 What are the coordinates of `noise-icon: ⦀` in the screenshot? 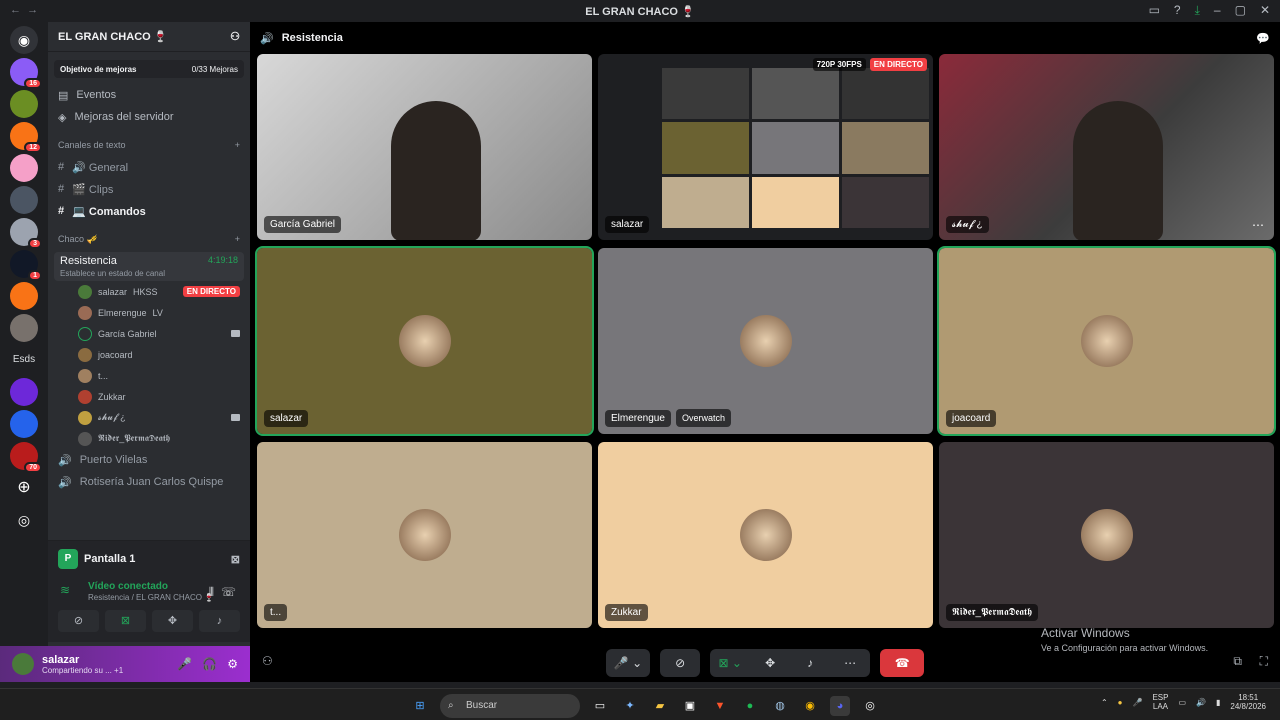 It's located at (211, 592).